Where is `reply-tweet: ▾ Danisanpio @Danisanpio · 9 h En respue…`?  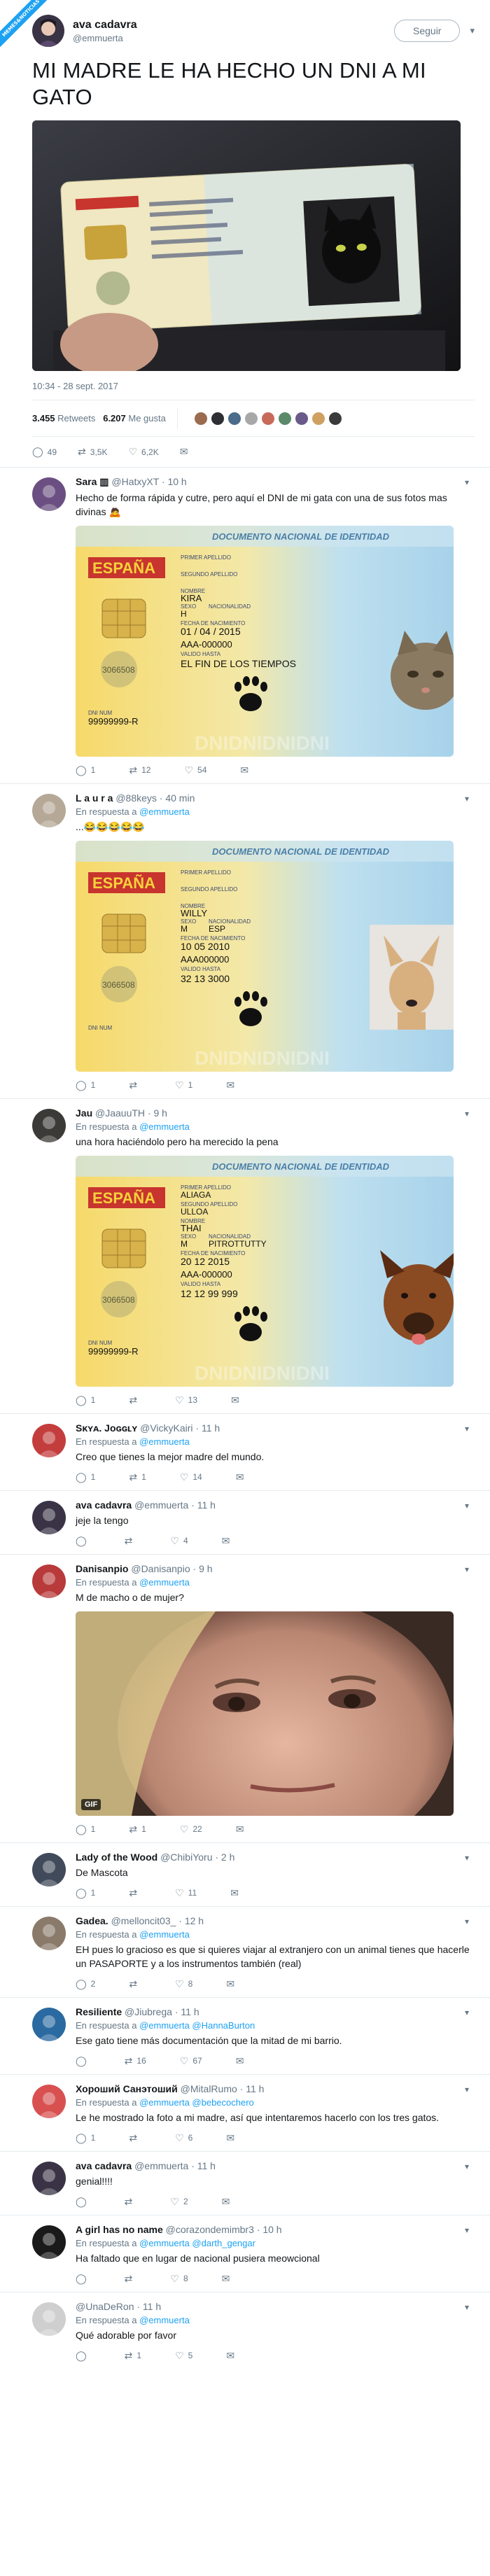 reply-tweet: ▾ Danisanpio @Danisanpio · 9 h En respue… is located at coordinates (245, 1698).